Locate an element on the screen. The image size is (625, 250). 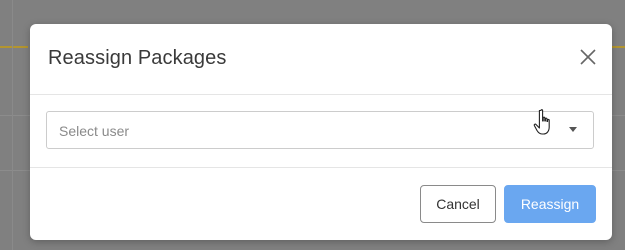
caret-down-icon is located at coordinates (573, 129).